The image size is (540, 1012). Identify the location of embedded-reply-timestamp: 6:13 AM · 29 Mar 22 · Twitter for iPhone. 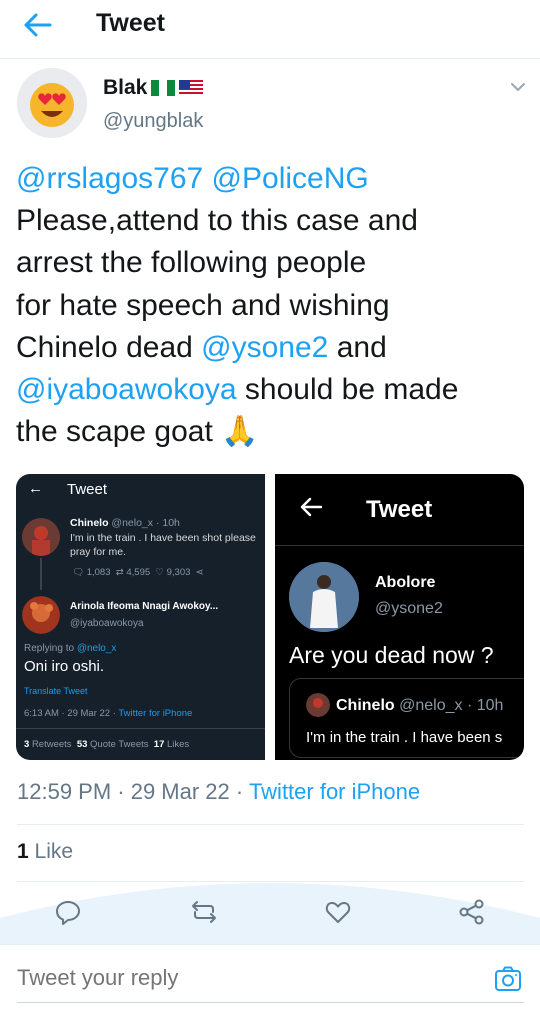
(108, 713).